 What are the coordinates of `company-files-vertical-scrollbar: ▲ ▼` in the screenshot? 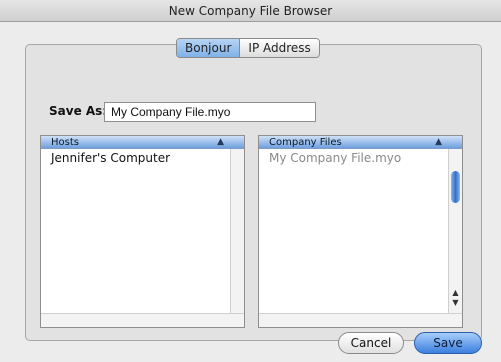 It's located at (455, 231).